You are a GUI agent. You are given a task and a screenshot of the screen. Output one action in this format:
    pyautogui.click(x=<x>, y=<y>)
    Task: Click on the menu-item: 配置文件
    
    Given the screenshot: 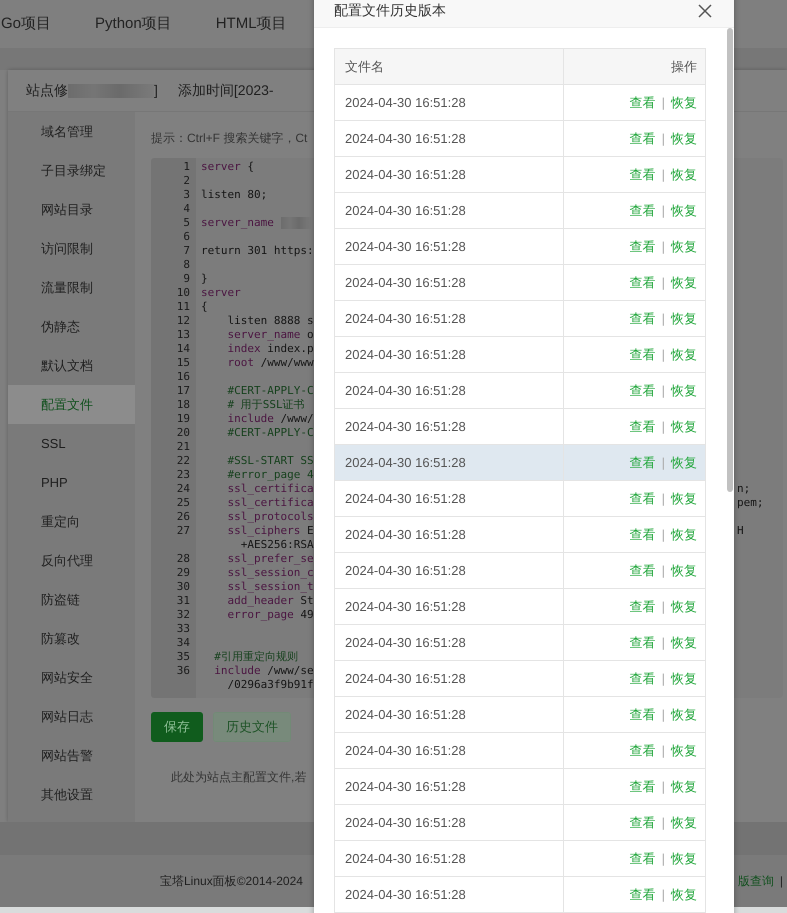 What is the action you would take?
    pyautogui.click(x=71, y=404)
    